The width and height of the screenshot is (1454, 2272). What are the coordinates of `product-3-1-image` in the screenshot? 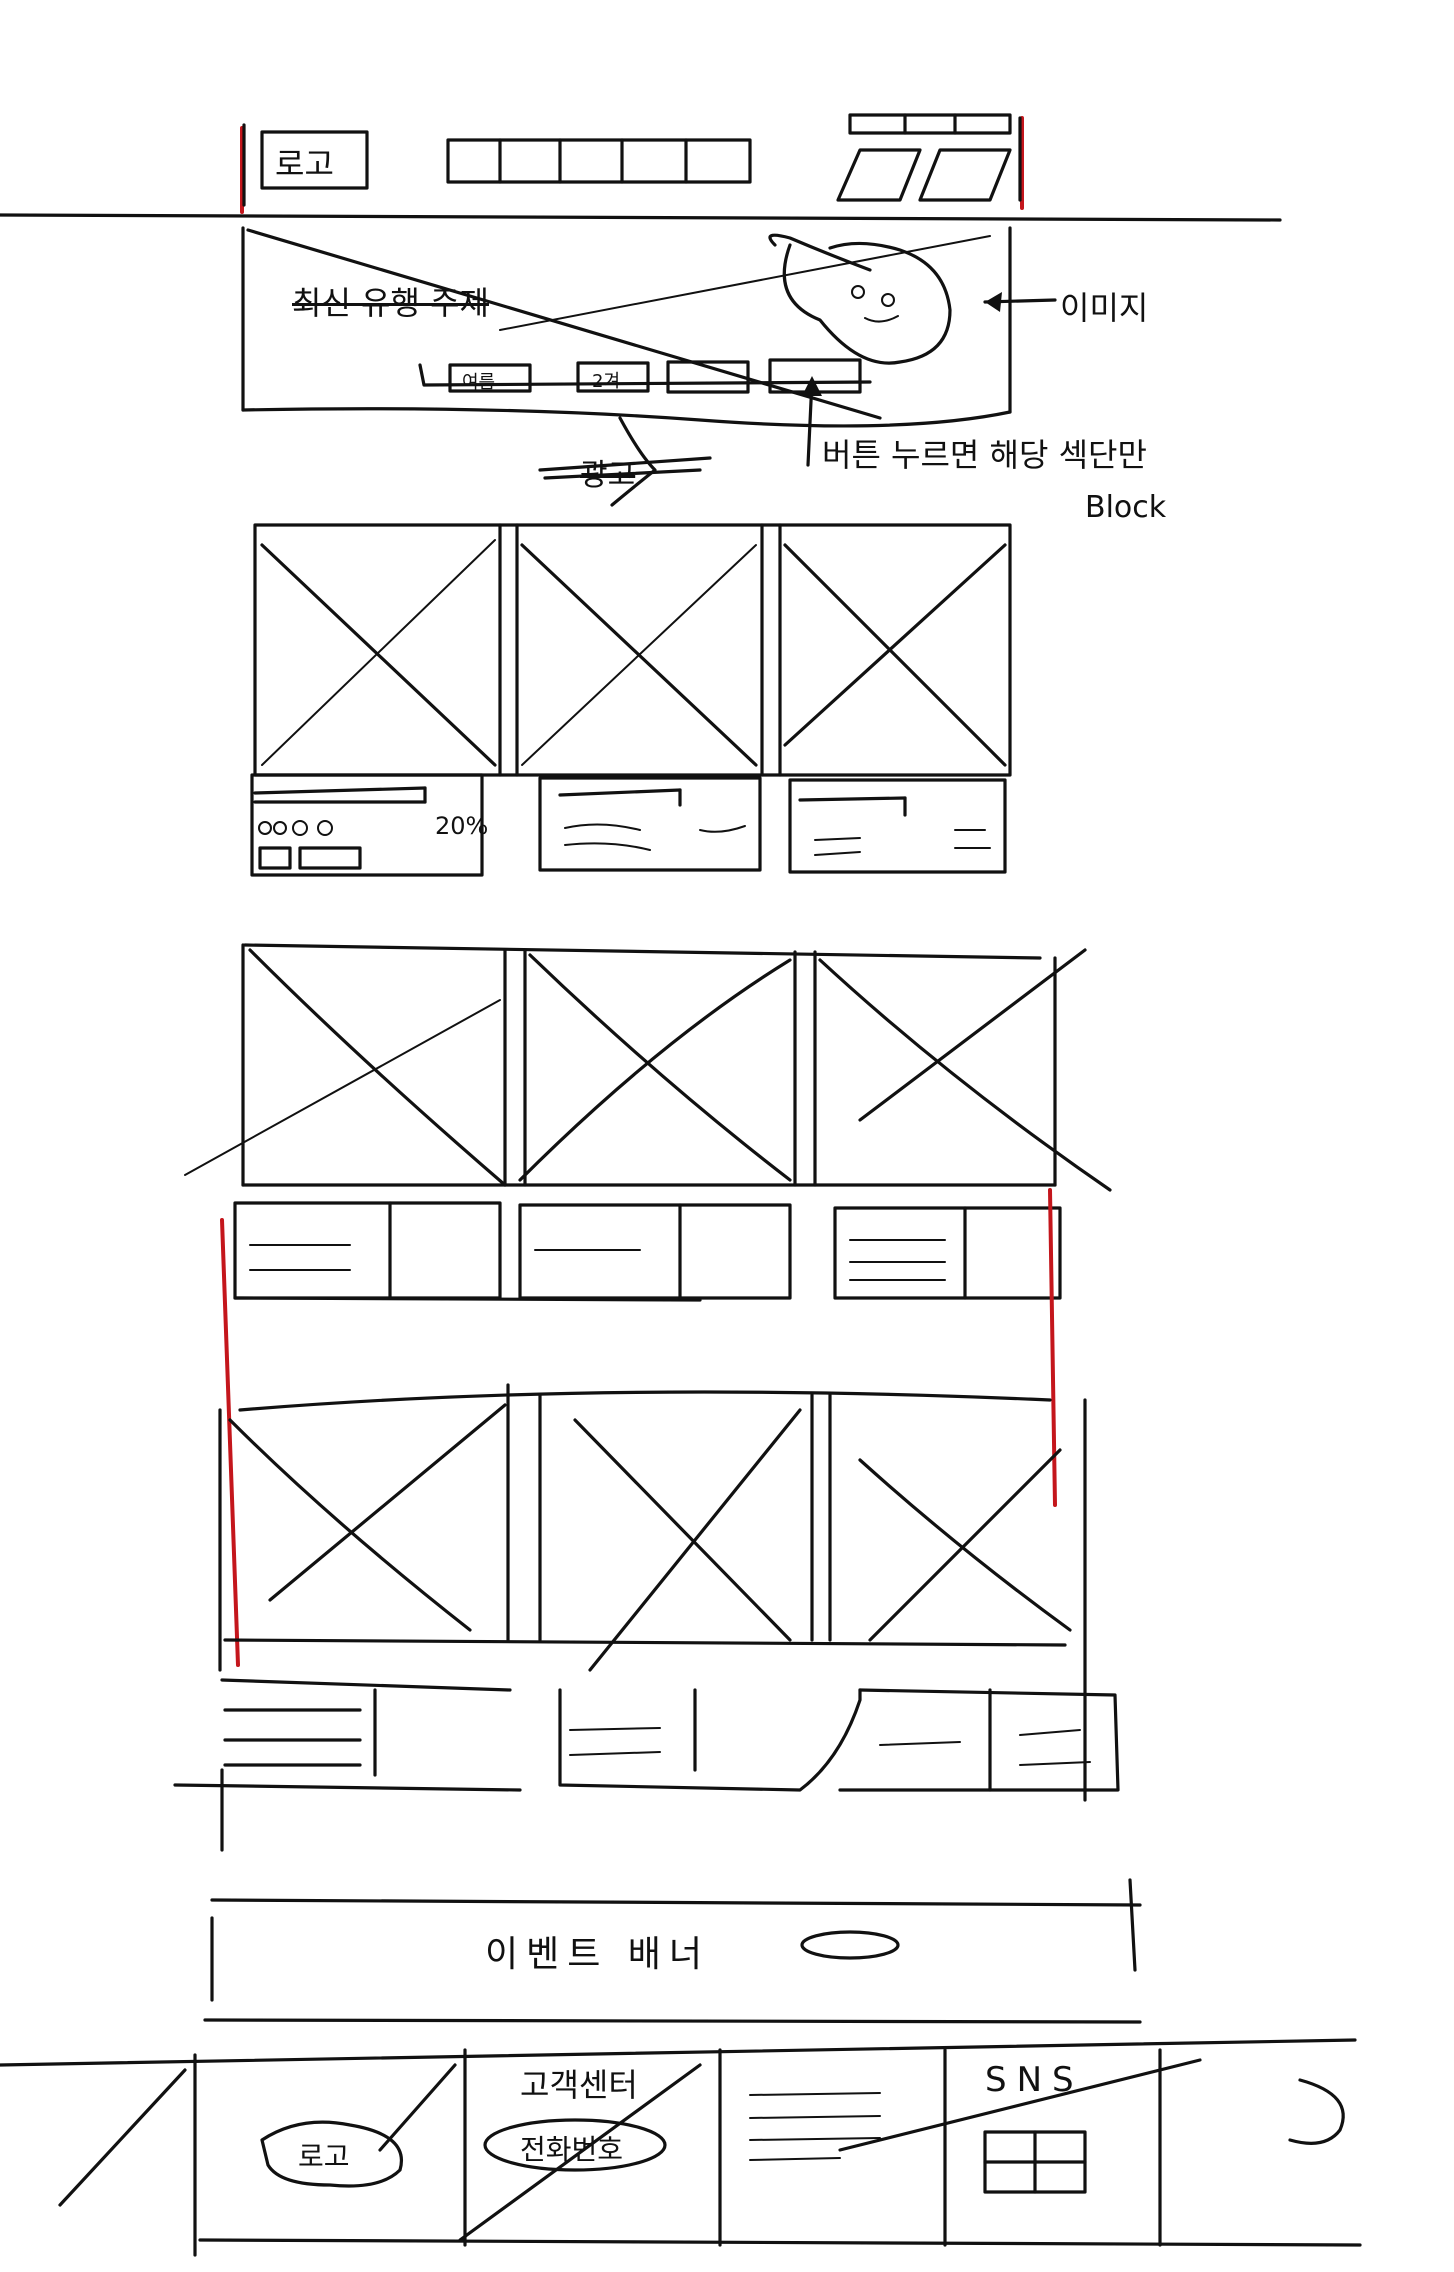 It's located at (367, 1517).